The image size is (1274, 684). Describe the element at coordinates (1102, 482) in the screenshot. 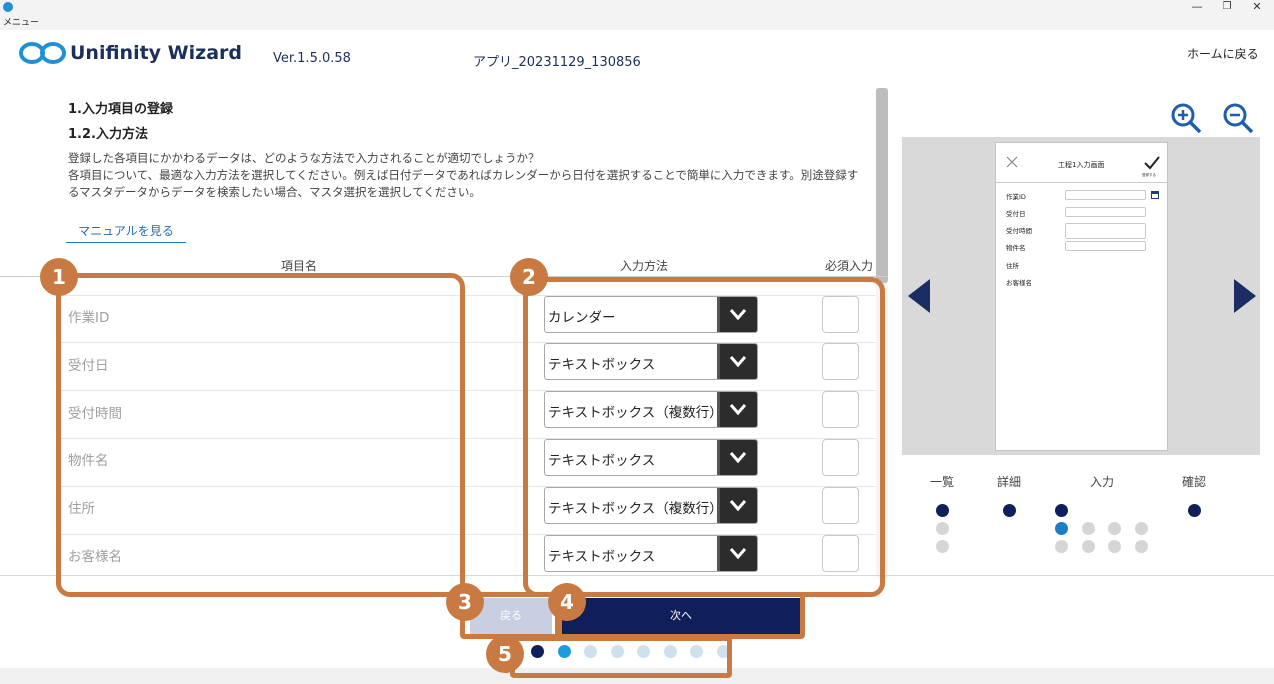

I see `step-label: 入力` at that location.